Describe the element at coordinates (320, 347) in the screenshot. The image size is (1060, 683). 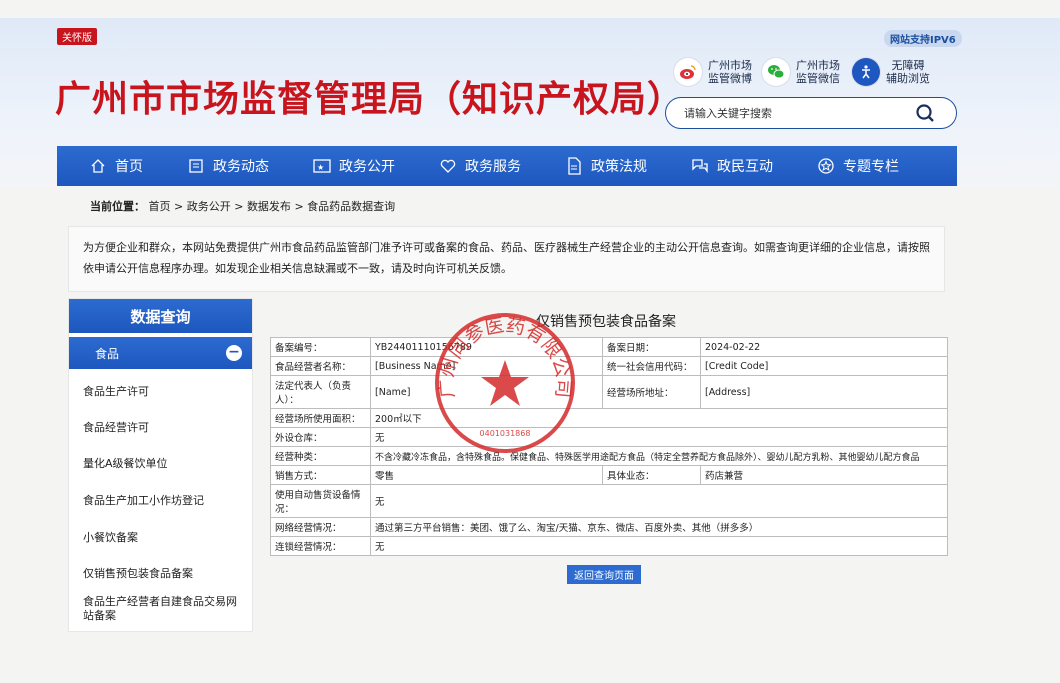
I see `field-label: 备案编号：` at that location.